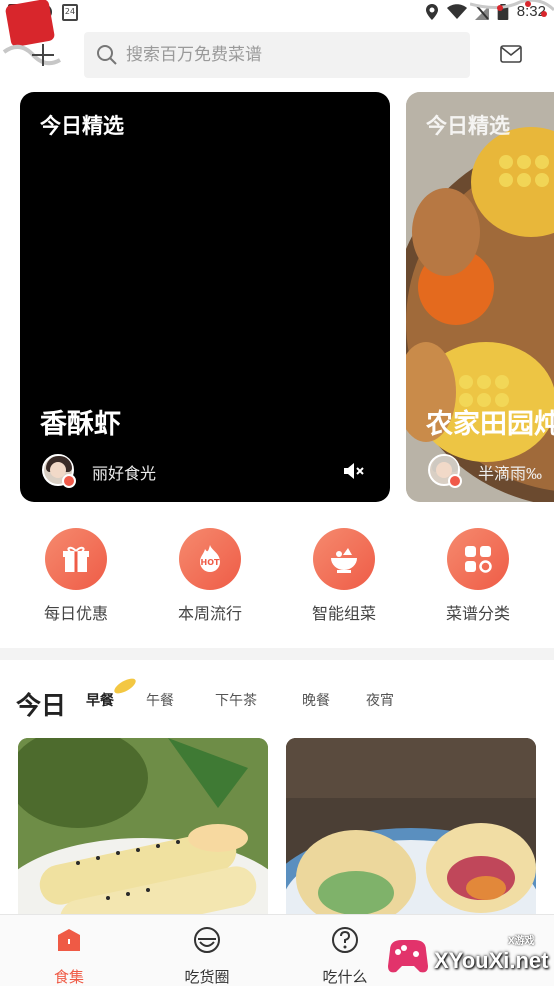 The height and width of the screenshot is (986, 554). What do you see at coordinates (344, 576) in the screenshot?
I see `quick-smart-combo: 智能组菜` at bounding box center [344, 576].